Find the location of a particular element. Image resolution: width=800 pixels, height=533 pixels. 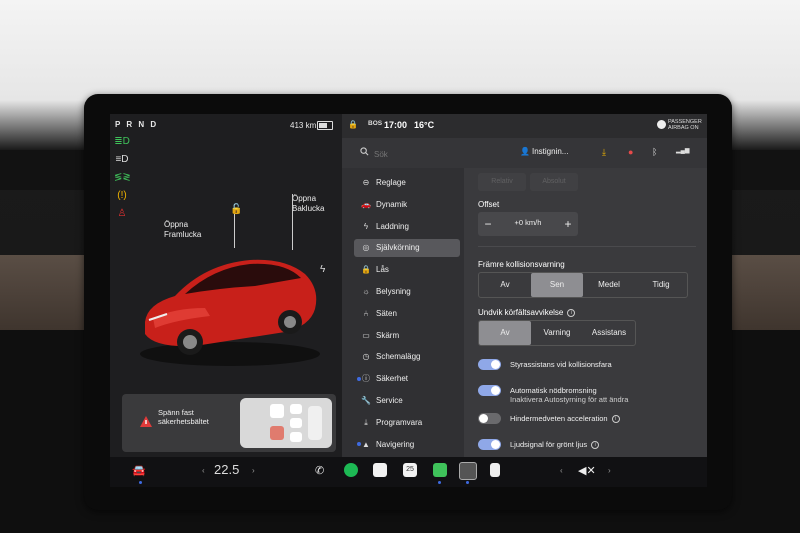

gear-selector: P R N D is located at coordinates (137, 124).